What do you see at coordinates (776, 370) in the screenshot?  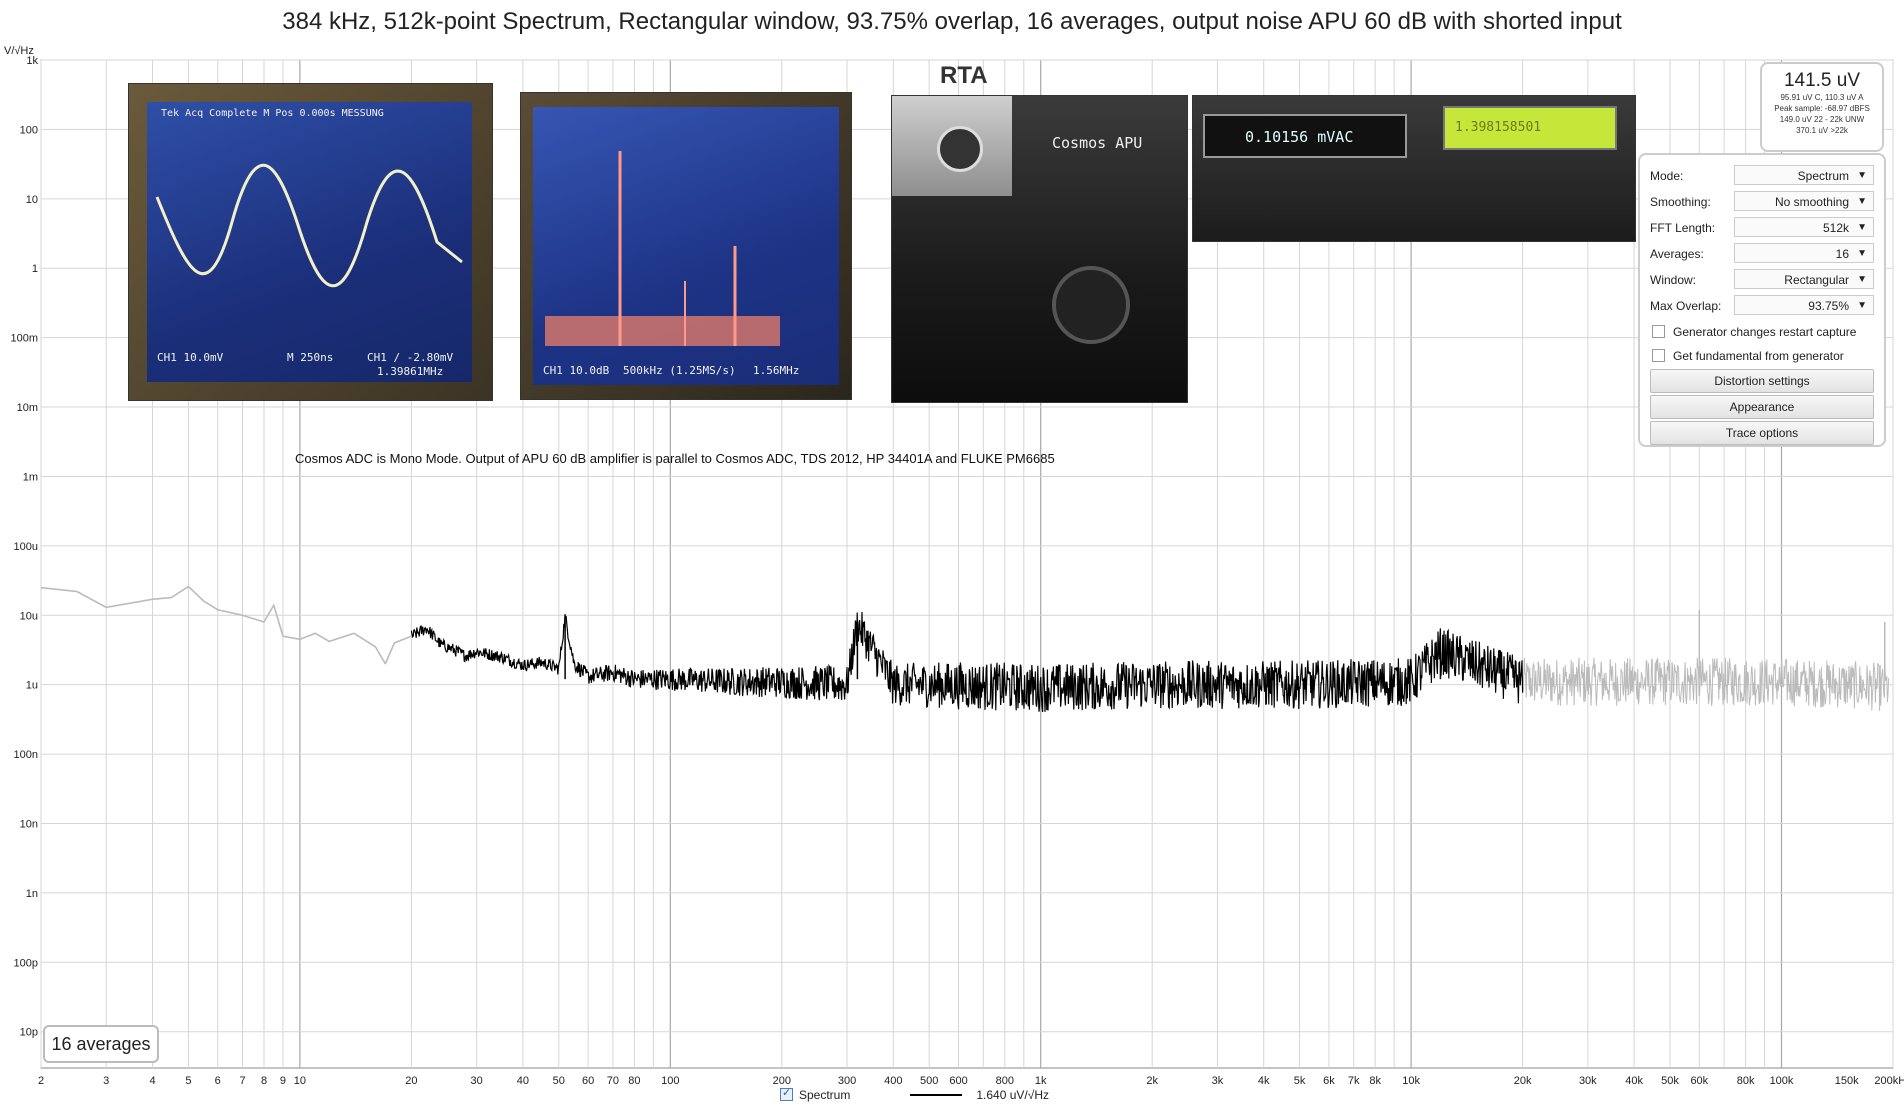 I see `osc2-frequency: 1.56MHz` at bounding box center [776, 370].